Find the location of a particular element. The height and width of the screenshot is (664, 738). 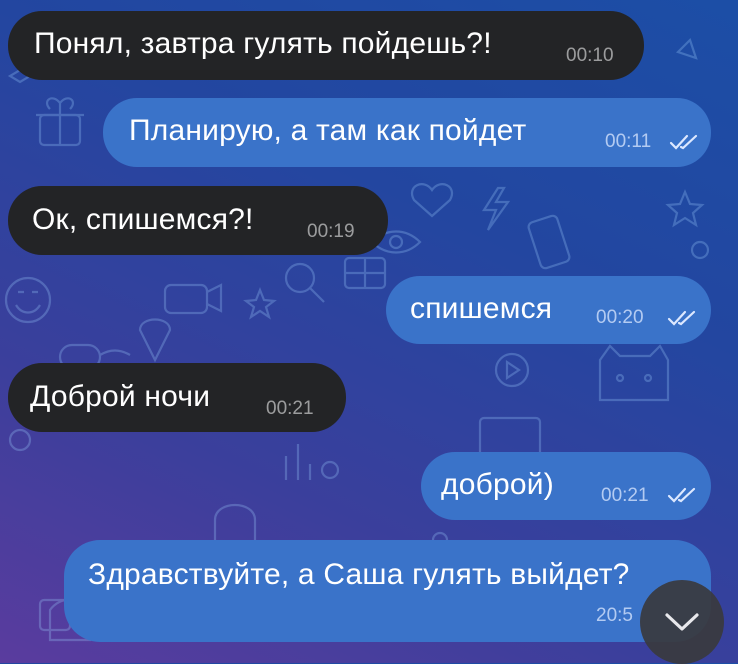

message-bubble-incoming: Понял, завтра гулять пойдешь?! 00:10 is located at coordinates (326, 45).